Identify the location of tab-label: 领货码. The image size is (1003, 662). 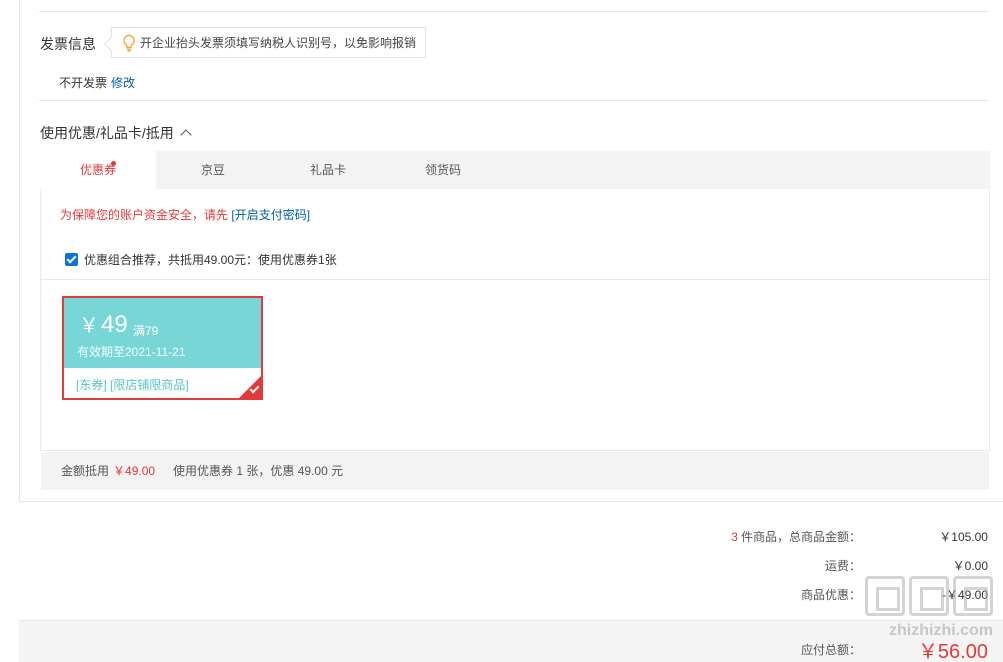
(442, 170).